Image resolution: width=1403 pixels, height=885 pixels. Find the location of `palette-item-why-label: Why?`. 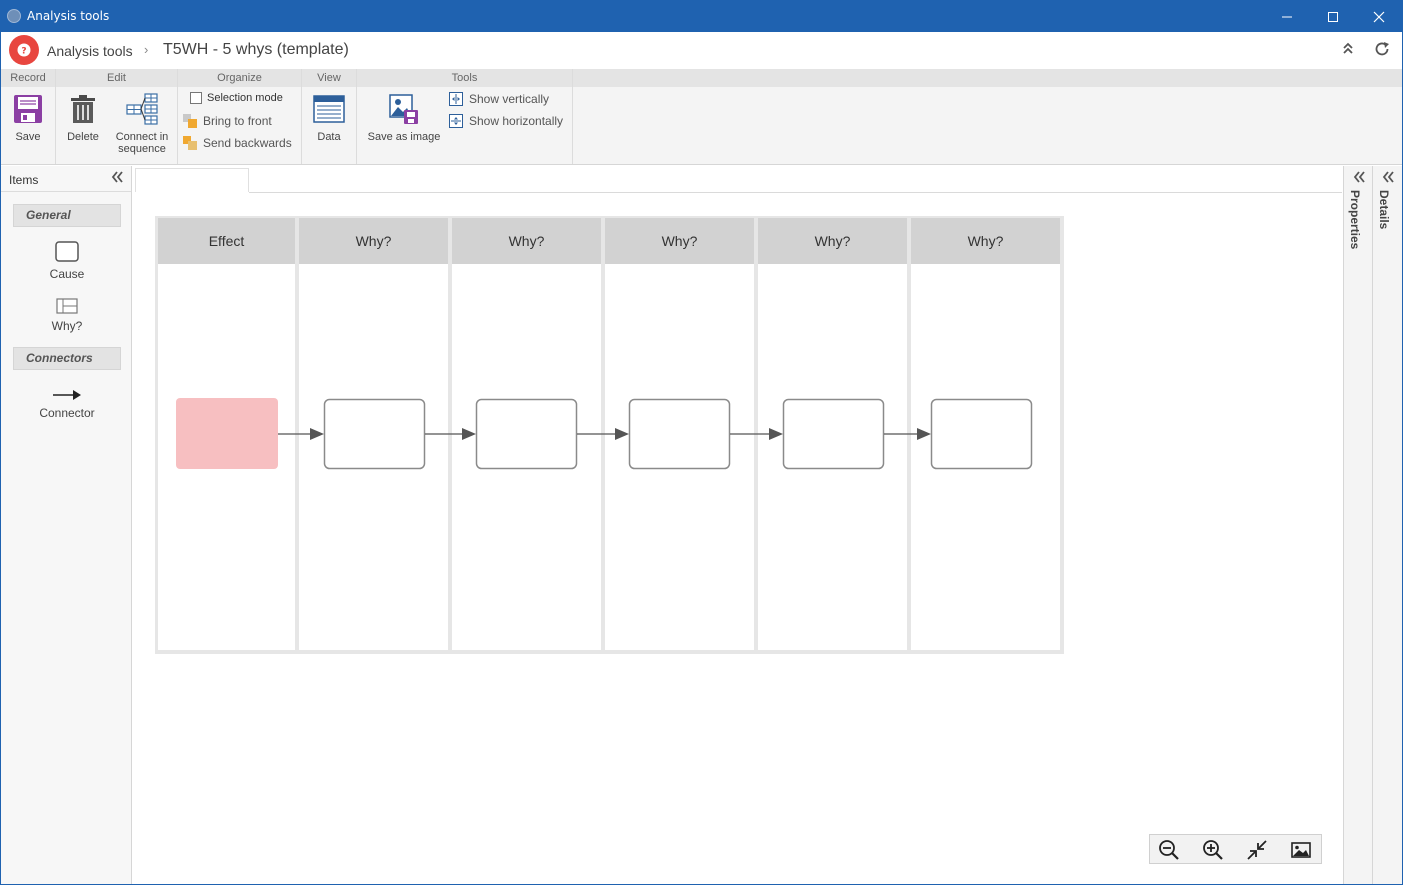

palette-item-why-label: Why? is located at coordinates (67, 326).